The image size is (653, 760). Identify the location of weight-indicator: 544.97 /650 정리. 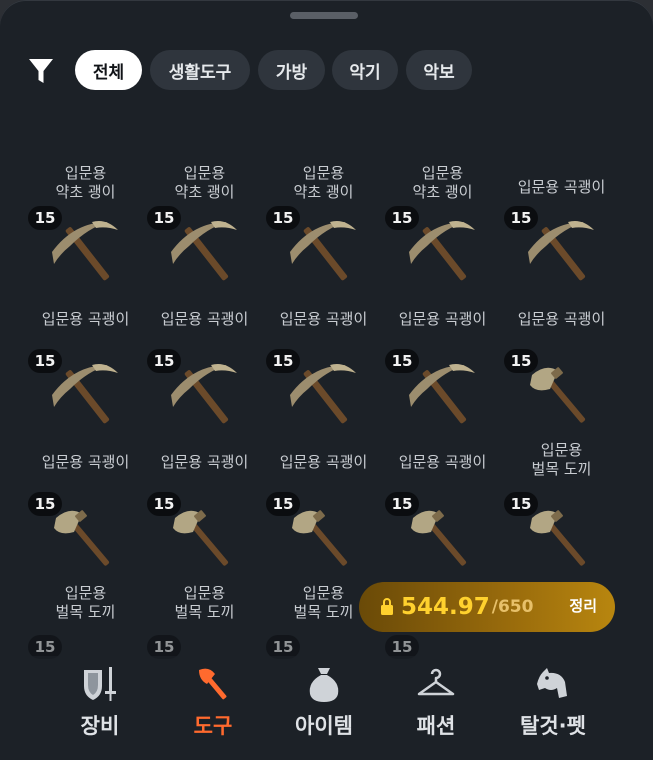
(487, 607).